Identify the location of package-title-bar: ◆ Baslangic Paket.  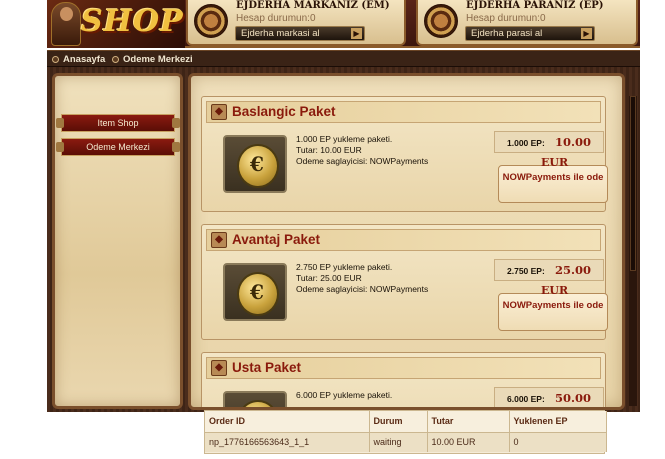
(403, 112).